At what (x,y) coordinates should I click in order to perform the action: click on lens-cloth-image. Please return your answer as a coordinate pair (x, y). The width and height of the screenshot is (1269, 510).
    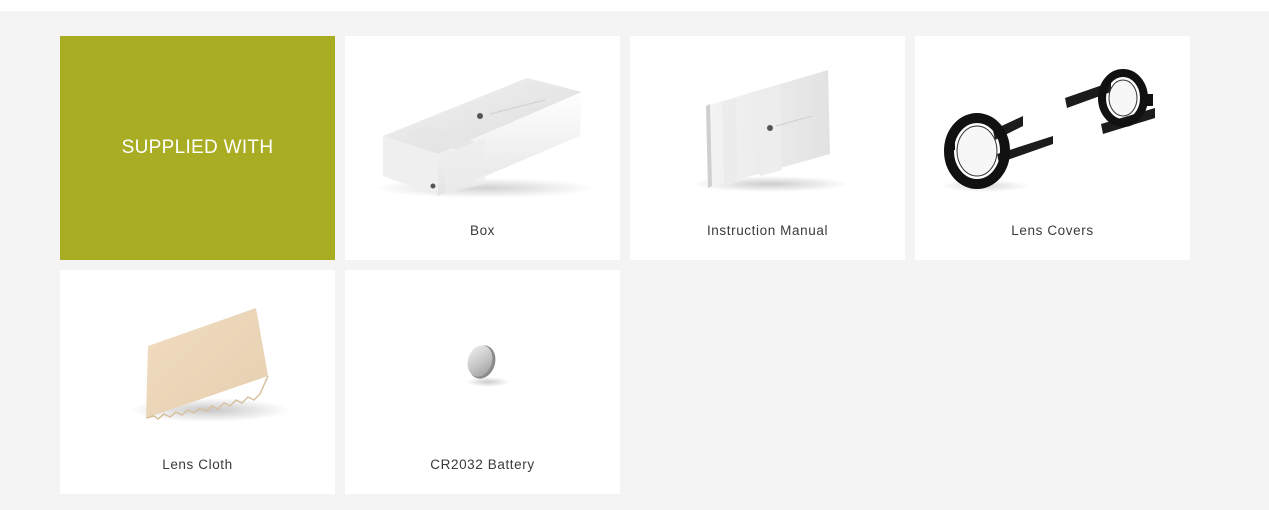
    Looking at the image, I should click on (210, 365).